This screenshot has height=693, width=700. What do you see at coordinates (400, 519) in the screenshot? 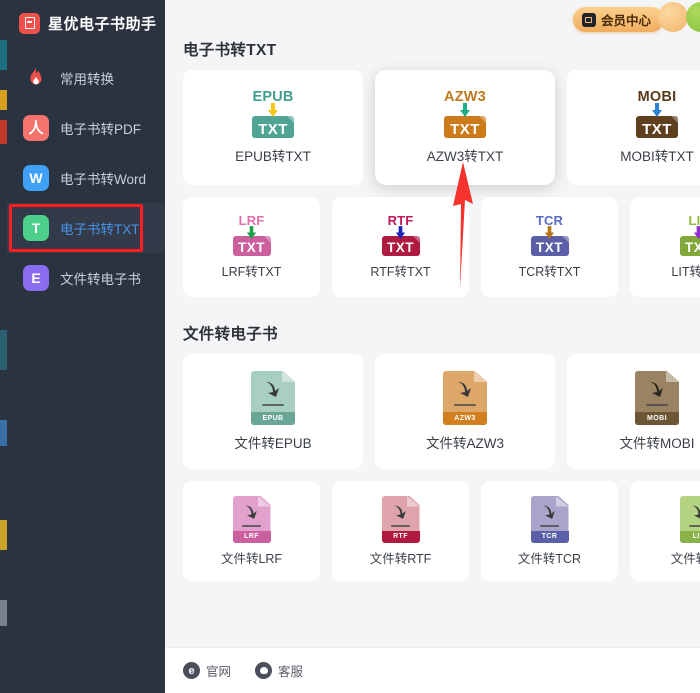
I see `file-to-rtf-icon: RTF` at bounding box center [400, 519].